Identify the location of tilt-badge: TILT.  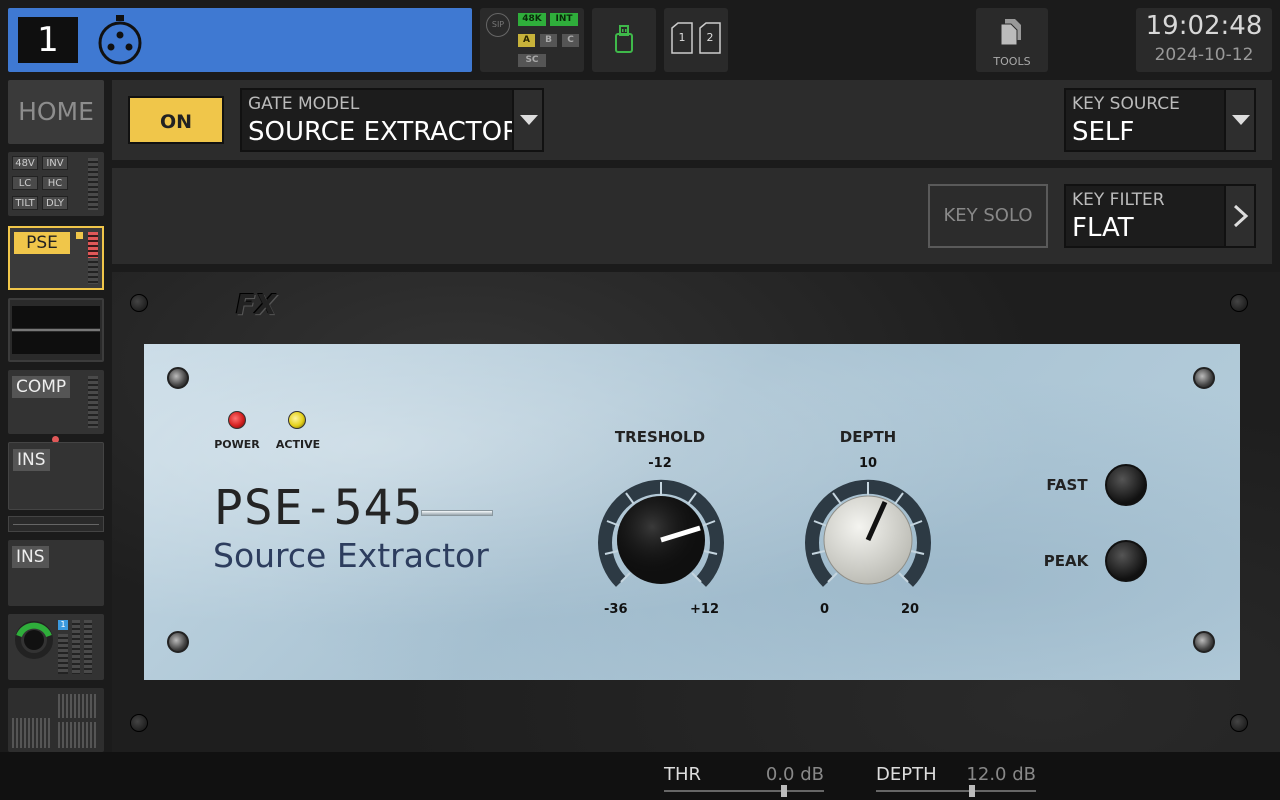
(25, 203).